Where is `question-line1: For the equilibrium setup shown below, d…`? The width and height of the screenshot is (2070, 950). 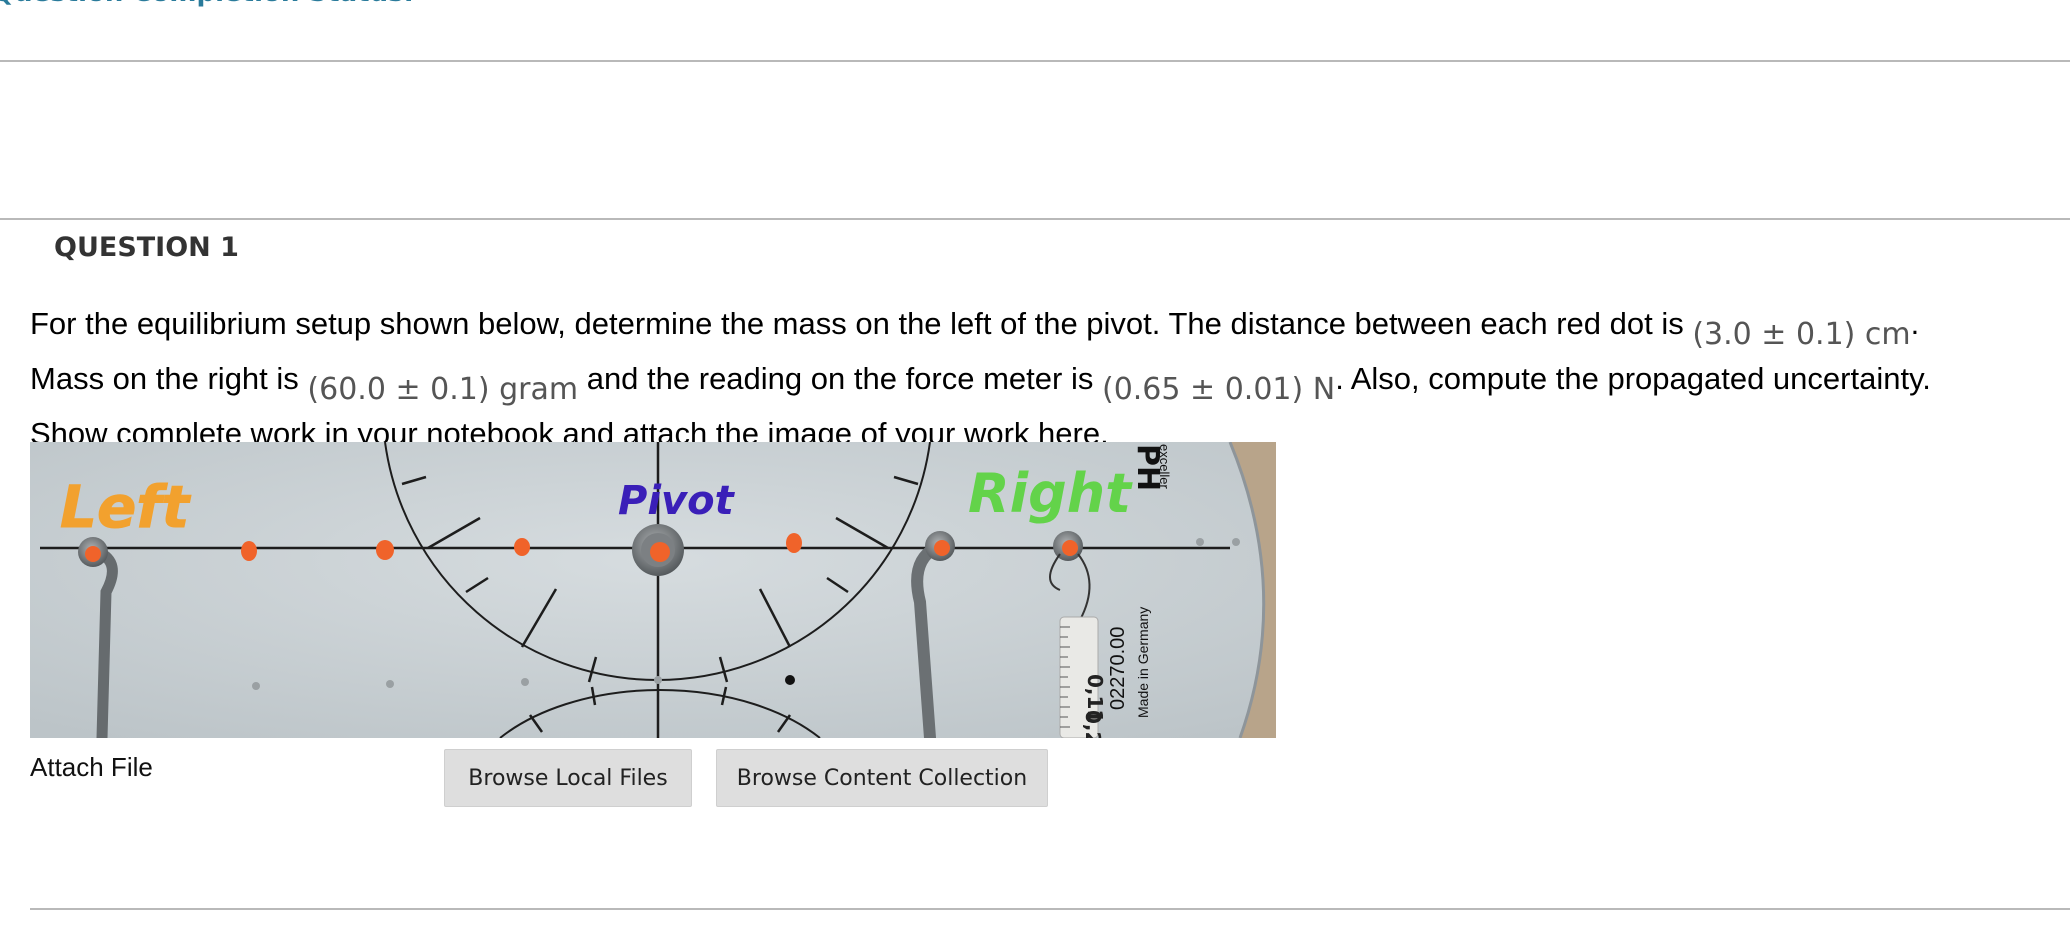 question-line1: For the equilibrium setup shown below, d… is located at coordinates (857, 323).